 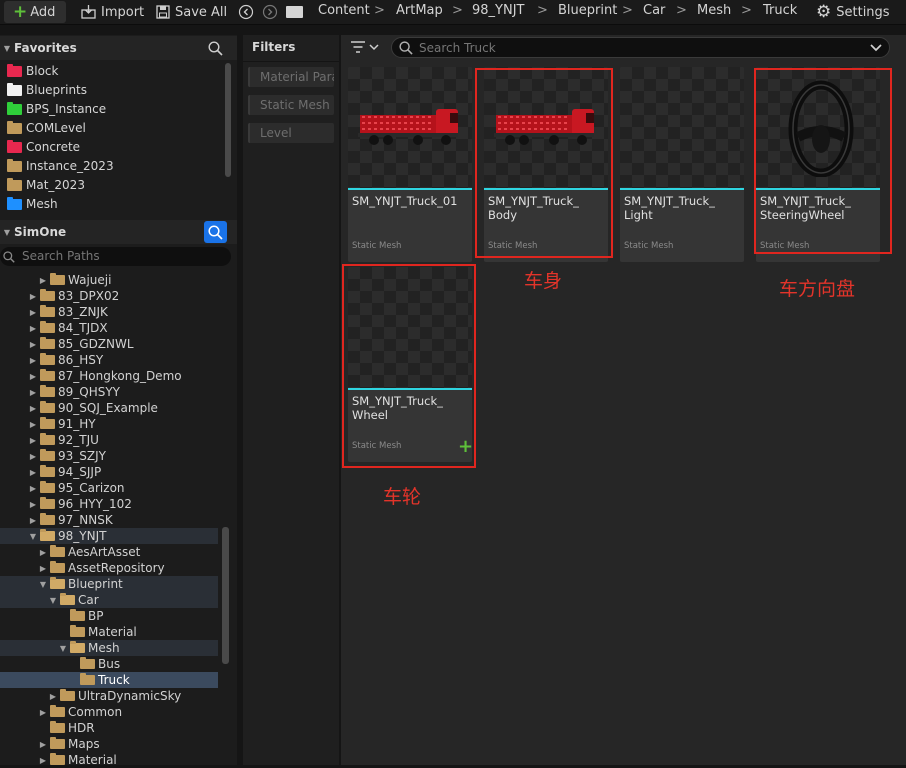 What do you see at coordinates (112, 12) in the screenshot?
I see `import-button: Import` at bounding box center [112, 12].